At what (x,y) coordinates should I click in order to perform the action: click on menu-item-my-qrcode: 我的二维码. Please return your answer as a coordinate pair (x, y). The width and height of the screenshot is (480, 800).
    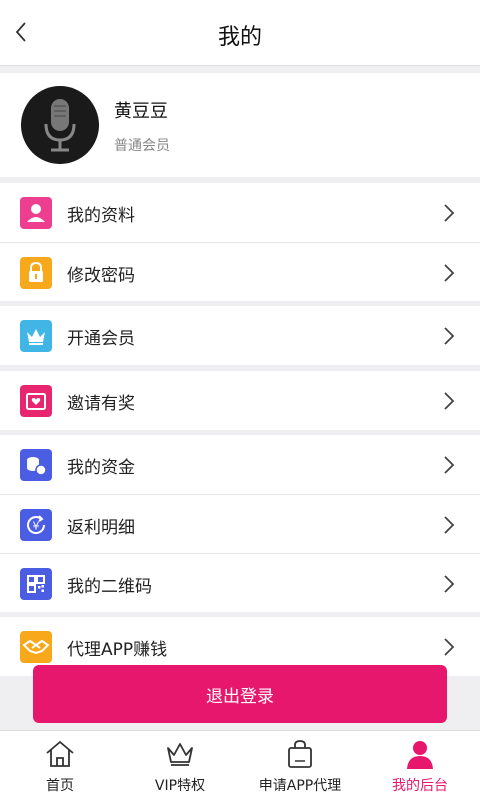
    Looking at the image, I should click on (240, 582).